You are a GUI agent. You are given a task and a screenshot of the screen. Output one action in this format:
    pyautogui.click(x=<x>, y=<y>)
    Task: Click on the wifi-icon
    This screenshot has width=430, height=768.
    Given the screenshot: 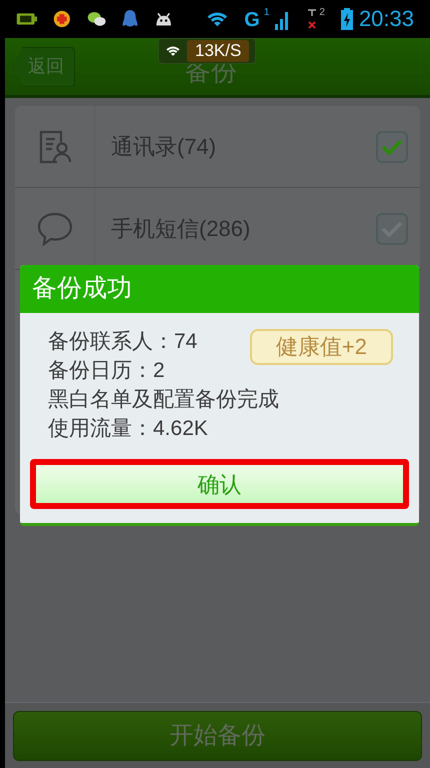 What is the action you would take?
    pyautogui.click(x=173, y=51)
    